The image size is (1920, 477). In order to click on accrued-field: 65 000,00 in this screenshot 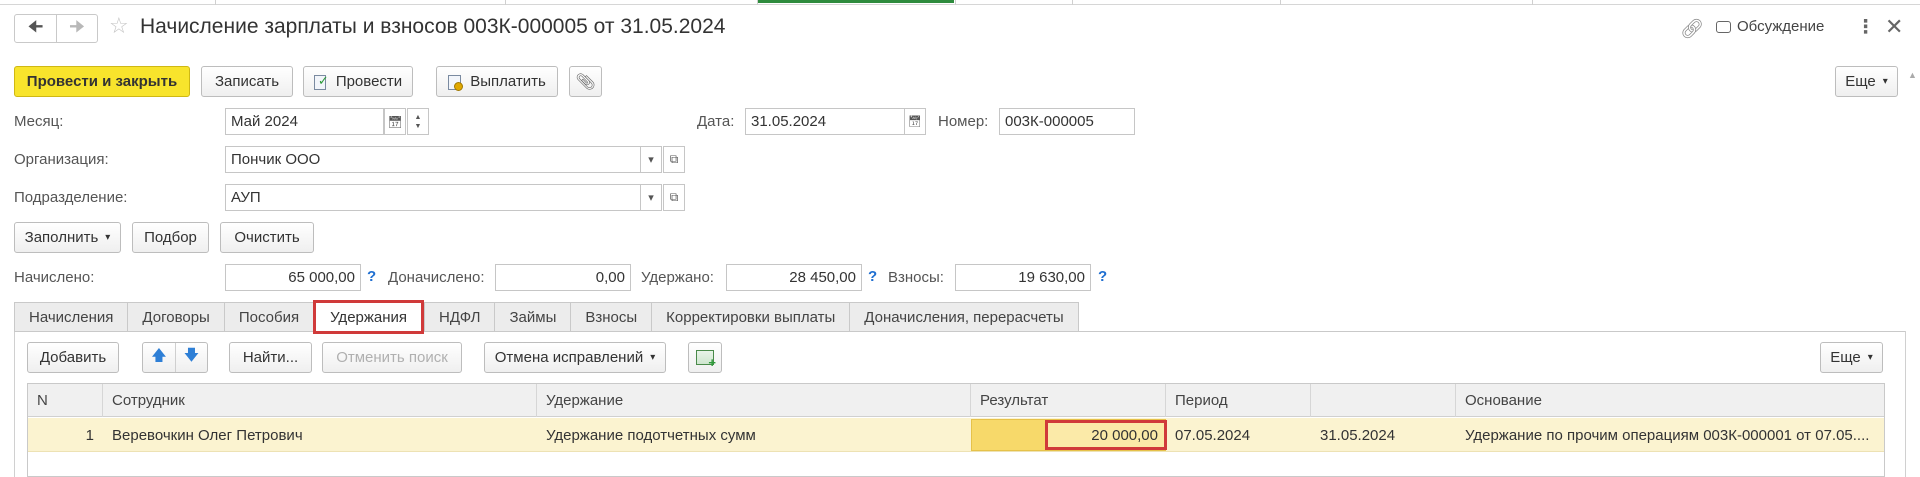, I will do `click(293, 277)`.